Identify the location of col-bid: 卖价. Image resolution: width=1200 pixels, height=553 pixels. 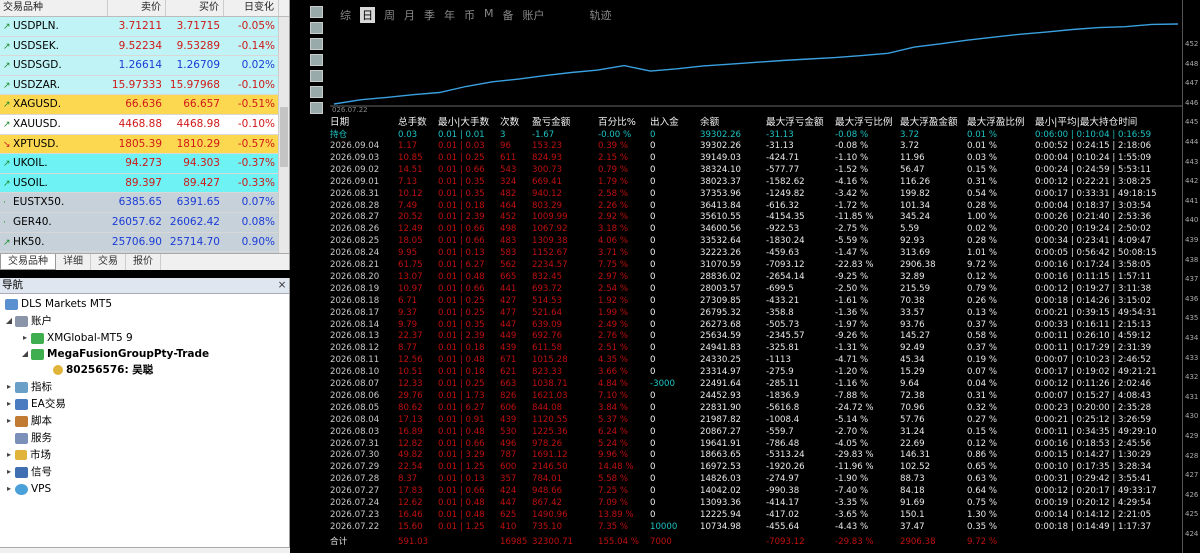
(137, 8).